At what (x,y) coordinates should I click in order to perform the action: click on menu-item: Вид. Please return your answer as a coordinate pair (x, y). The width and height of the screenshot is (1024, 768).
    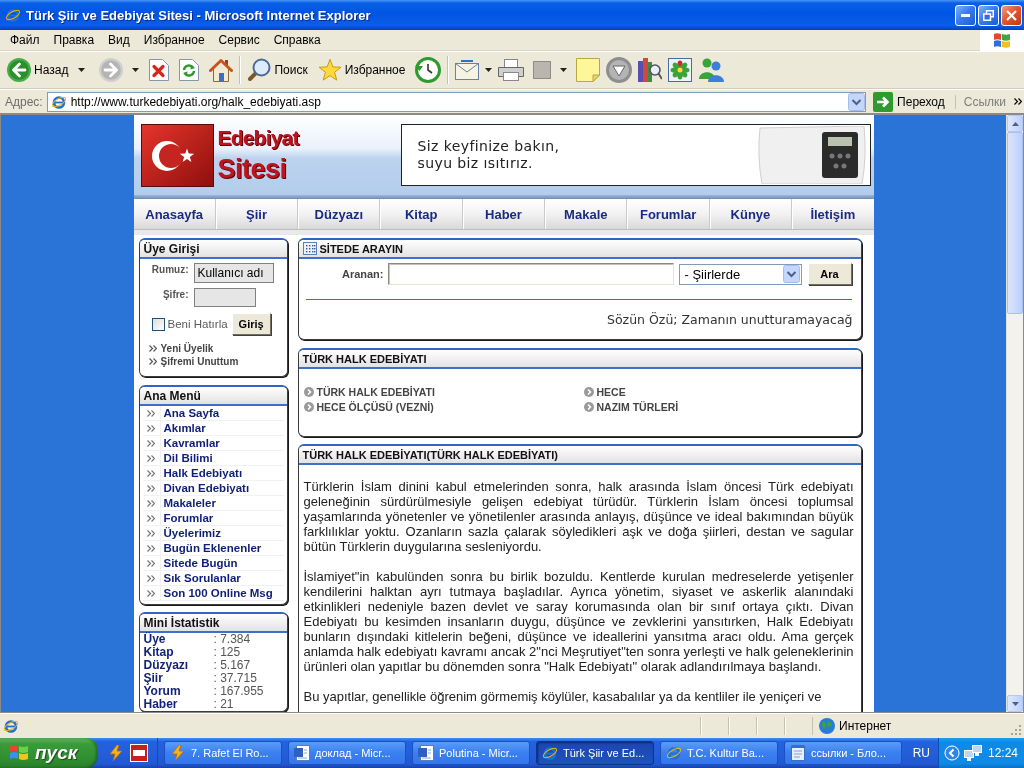
    Looking at the image, I should click on (119, 40).